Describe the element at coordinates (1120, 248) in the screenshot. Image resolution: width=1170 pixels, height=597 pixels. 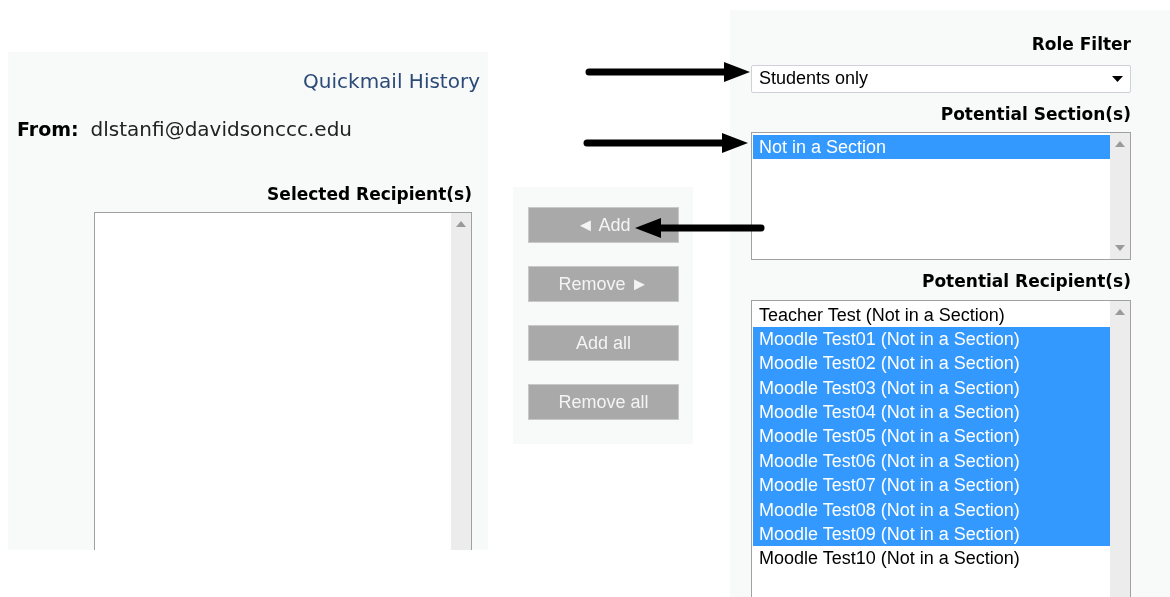
I see `scroll-down-icon` at that location.